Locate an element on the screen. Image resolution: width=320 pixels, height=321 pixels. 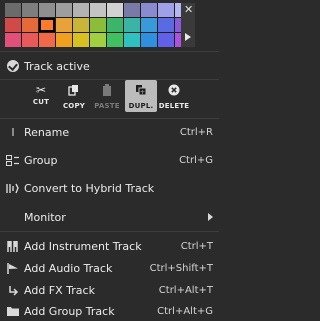
instrument-track-icon is located at coordinates (13, 246).